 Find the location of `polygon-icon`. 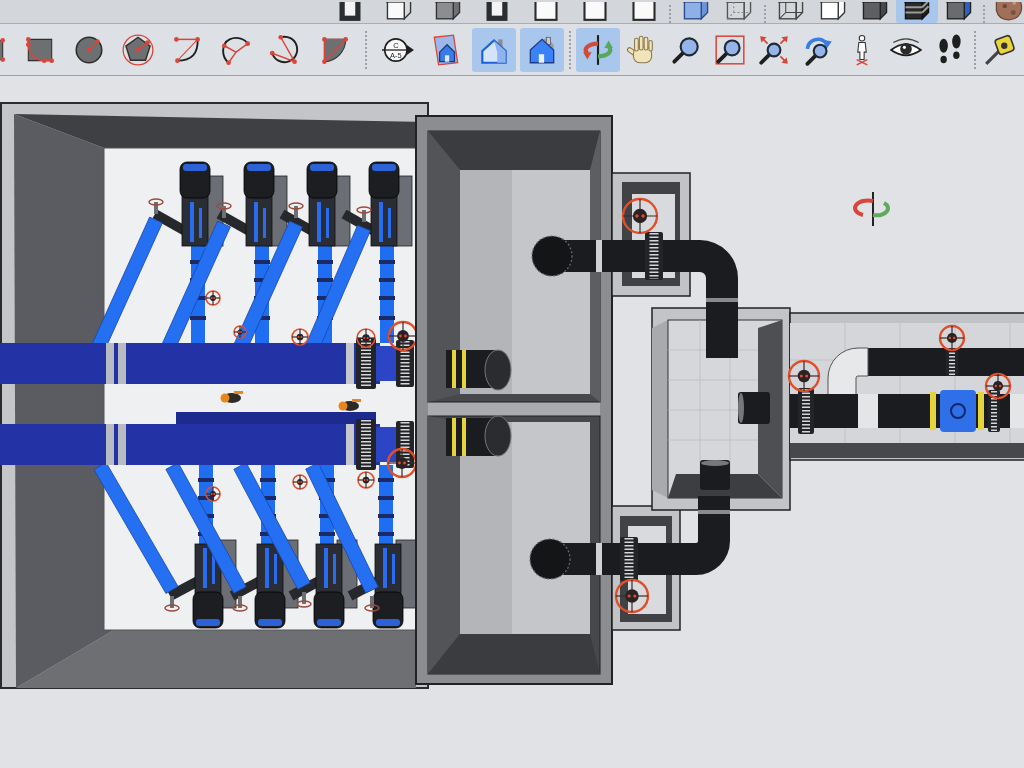

polygon-icon is located at coordinates (138, 49).